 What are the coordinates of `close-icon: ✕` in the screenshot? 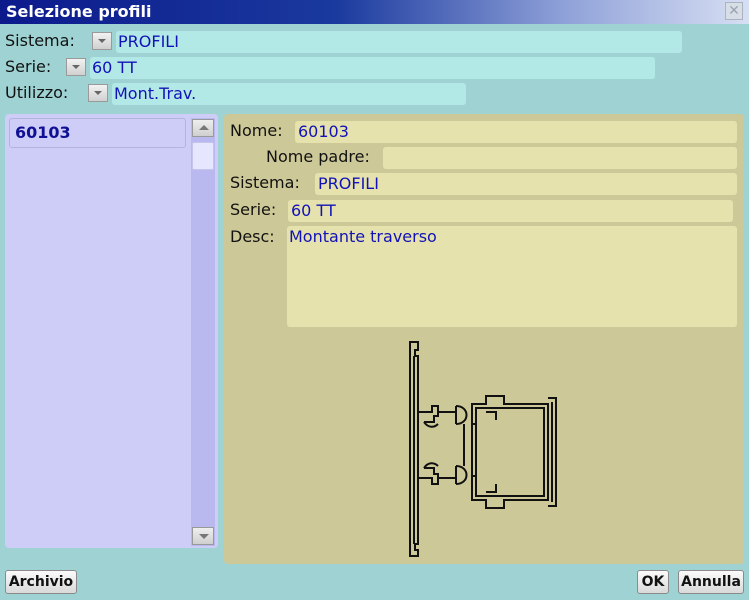 It's located at (734, 11).